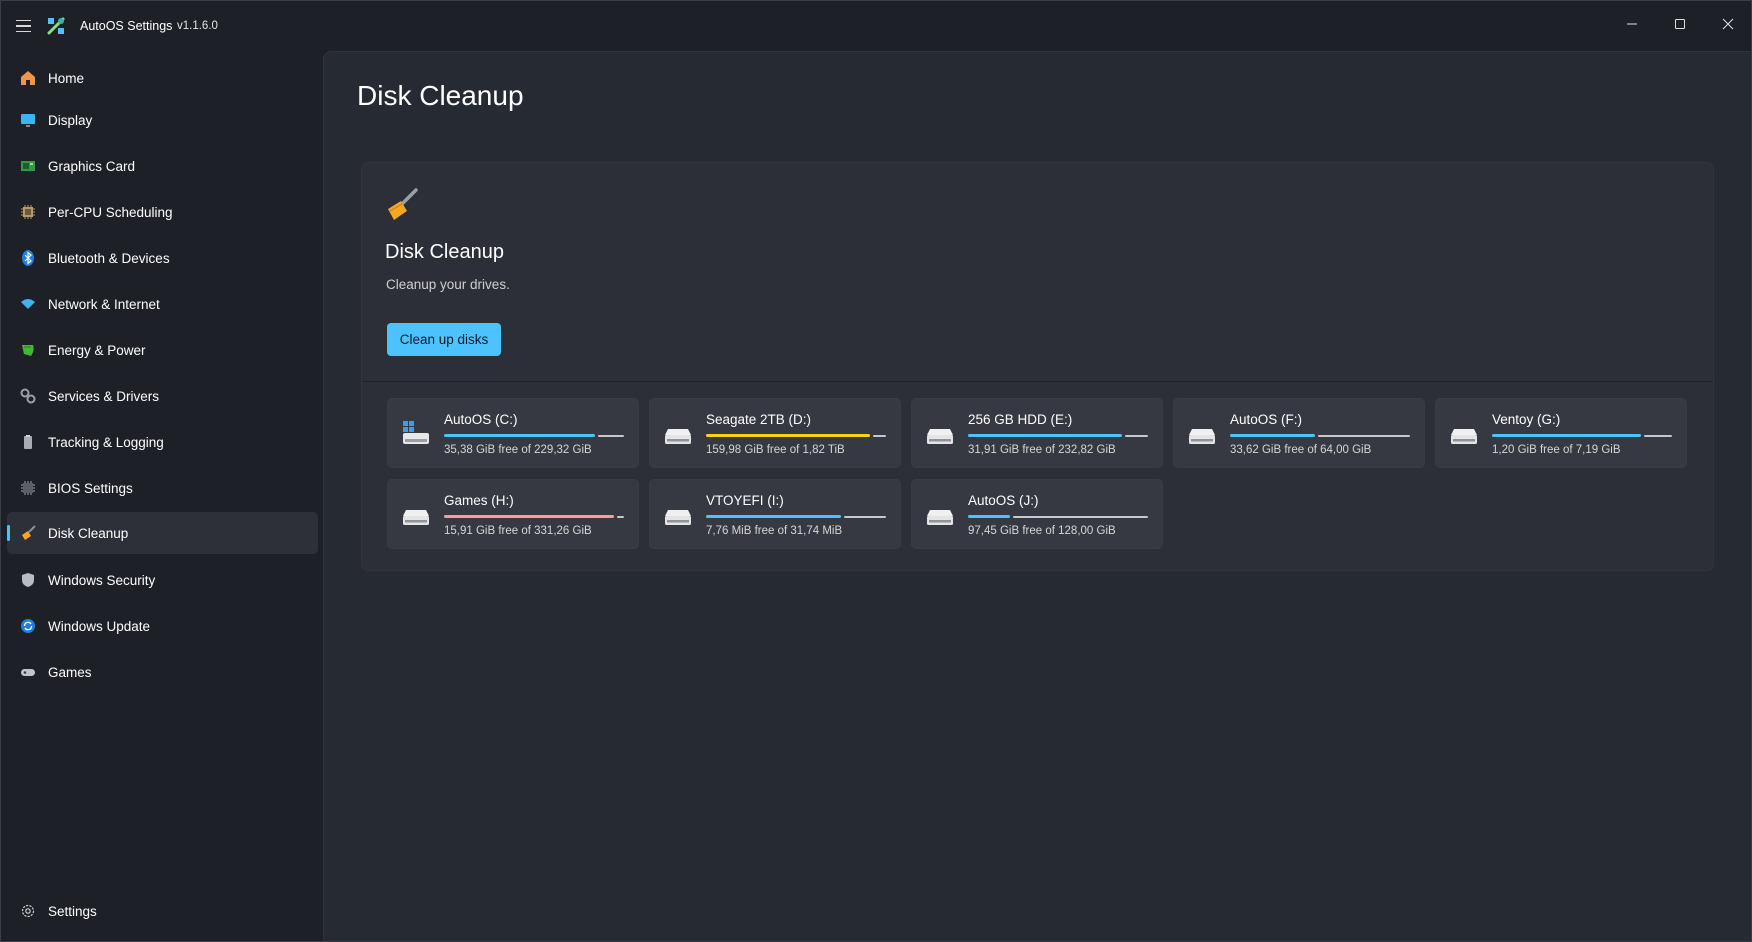 The height and width of the screenshot is (942, 1752). I want to click on gear-icon, so click(28, 911).